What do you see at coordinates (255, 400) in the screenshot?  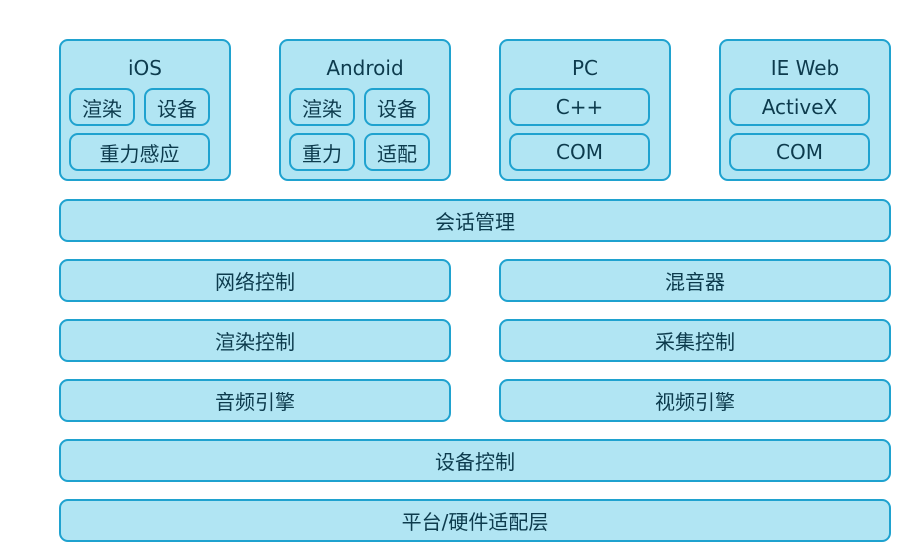 I see `layer-audio-engine: 音频引擎` at bounding box center [255, 400].